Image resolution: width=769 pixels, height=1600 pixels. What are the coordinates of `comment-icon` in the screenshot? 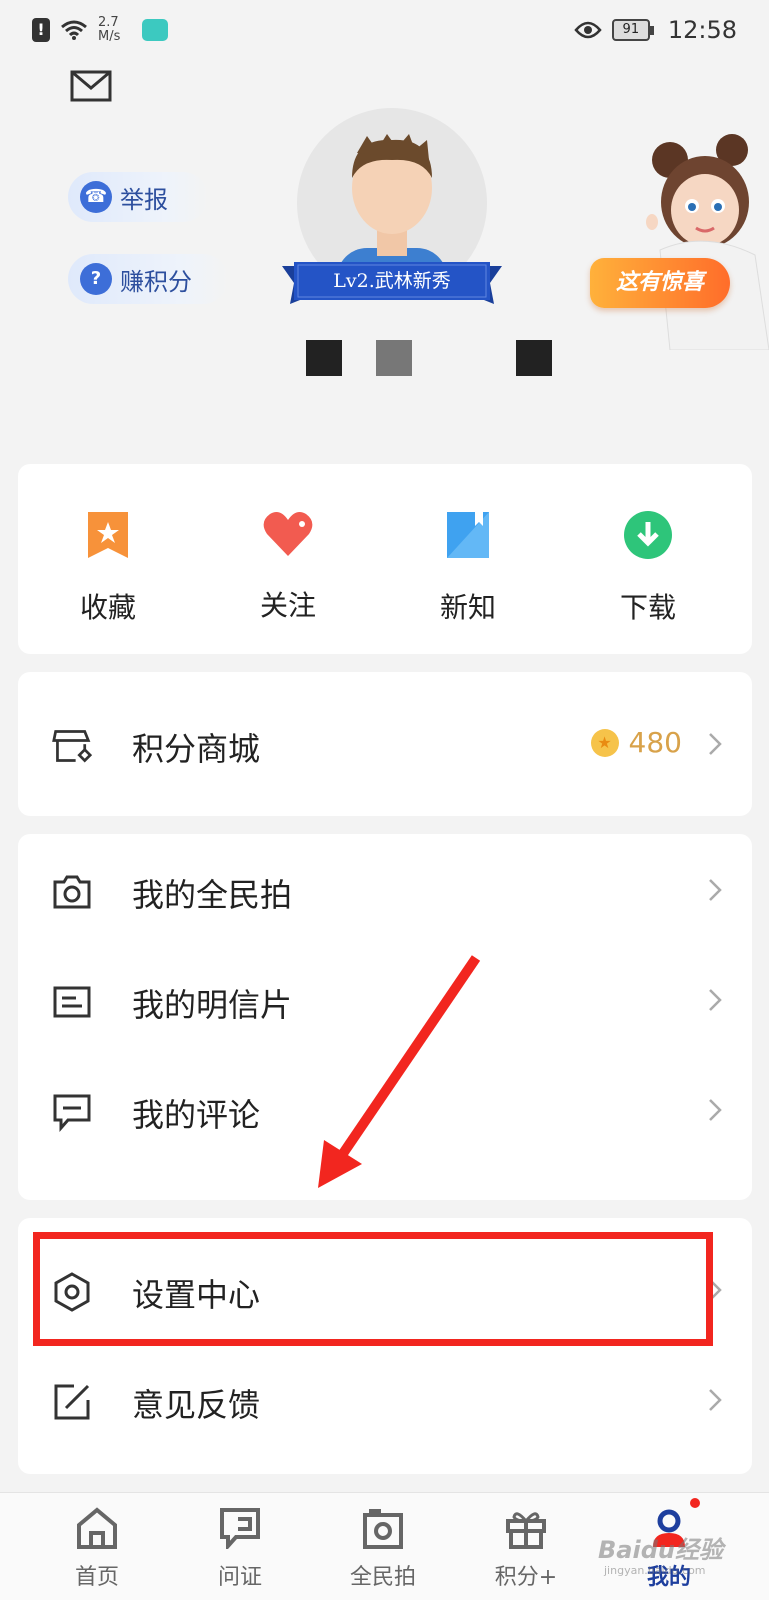 It's located at (72, 1113).